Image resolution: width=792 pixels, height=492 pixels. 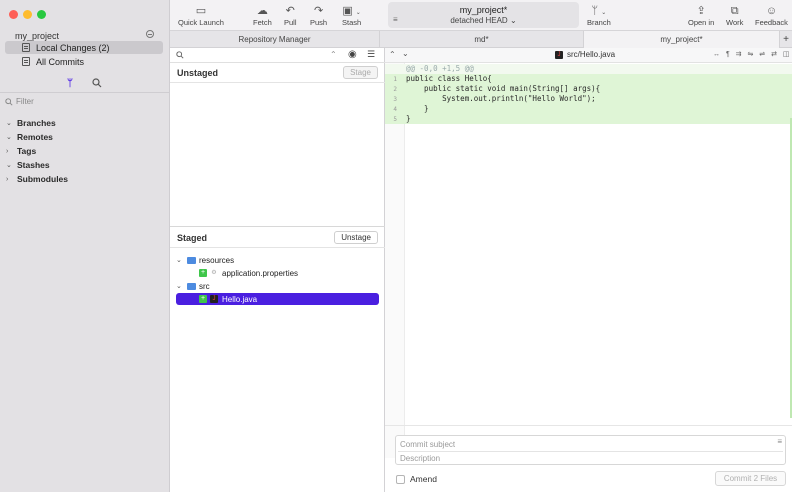 What do you see at coordinates (26, 61) in the screenshot?
I see `commits-icon` at bounding box center [26, 61].